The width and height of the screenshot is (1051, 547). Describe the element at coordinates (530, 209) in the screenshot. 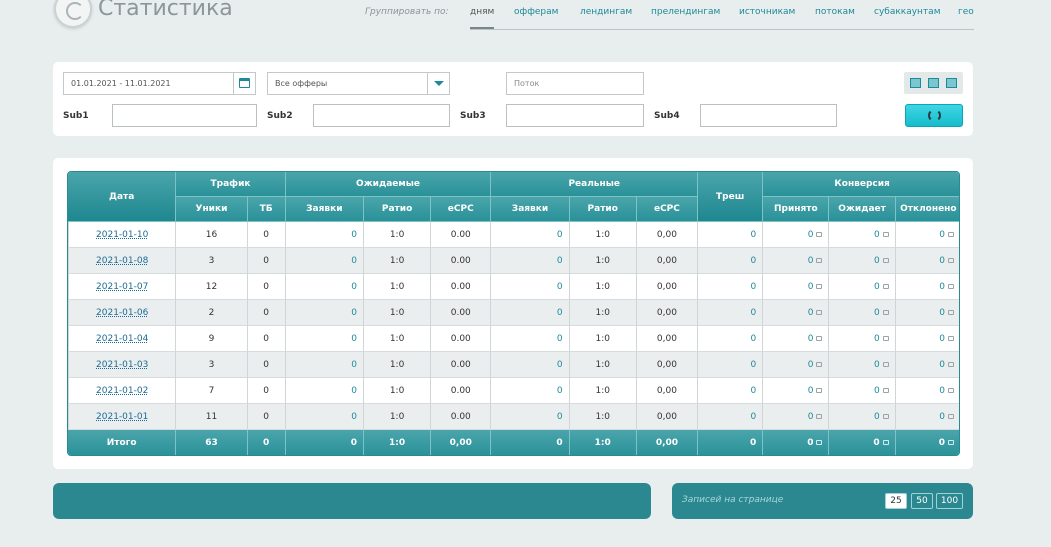

I see `header-real-leads: Заявки` at that location.